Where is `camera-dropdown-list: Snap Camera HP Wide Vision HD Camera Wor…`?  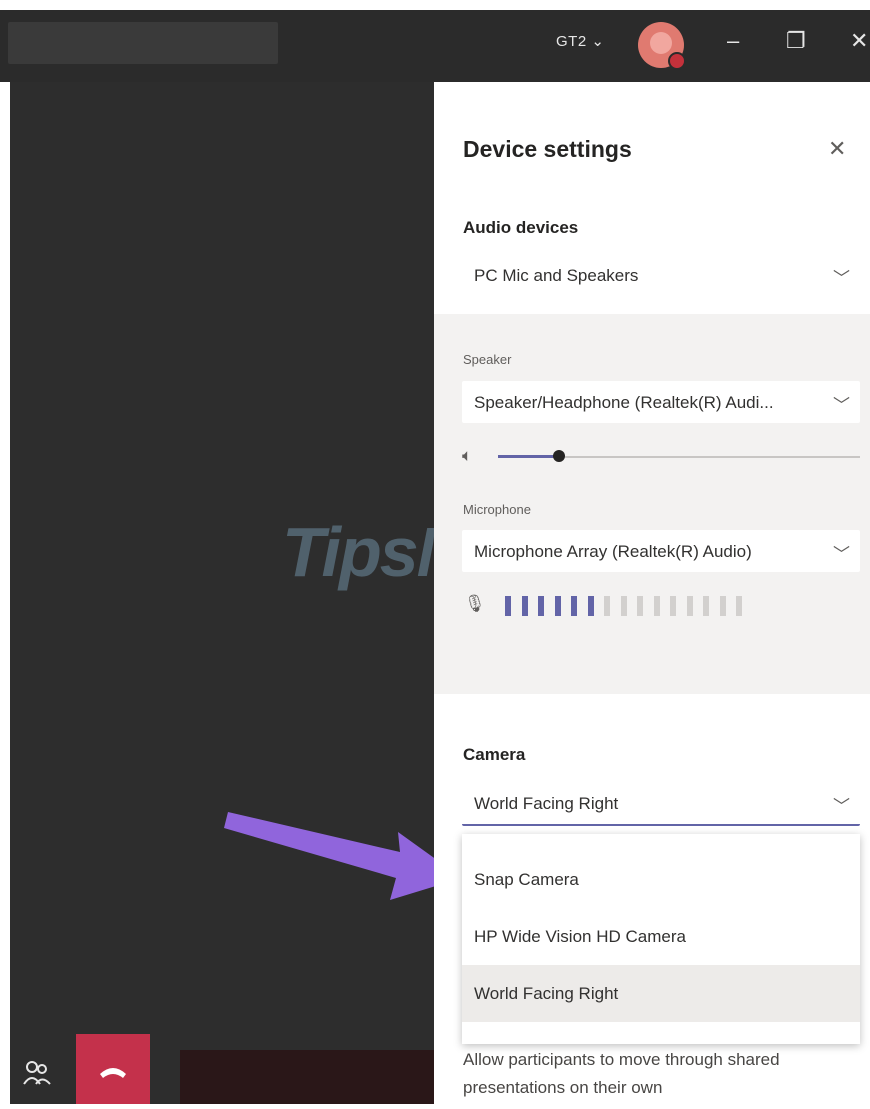
camera-dropdown-list: Snap Camera HP Wide Vision HD Camera Wor… is located at coordinates (661, 939).